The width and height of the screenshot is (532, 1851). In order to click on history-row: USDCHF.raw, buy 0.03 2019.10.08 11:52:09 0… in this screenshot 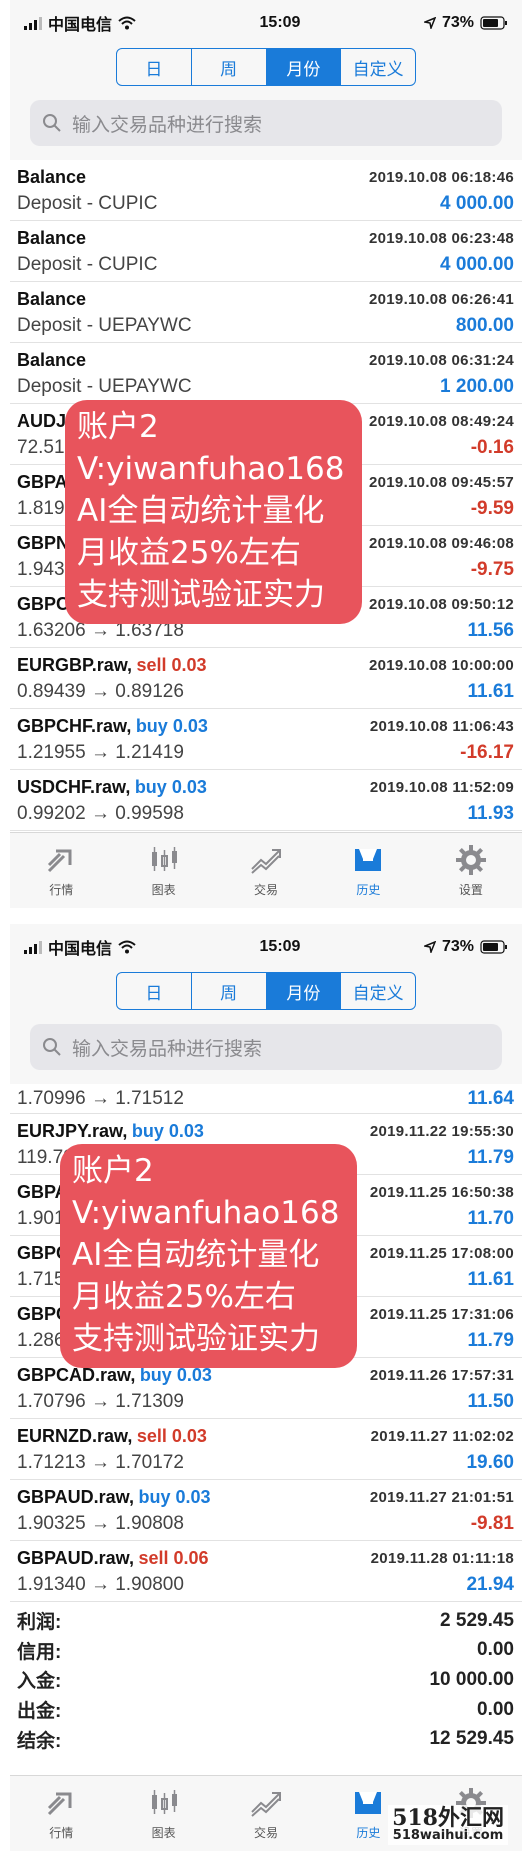, I will do `click(266, 800)`.